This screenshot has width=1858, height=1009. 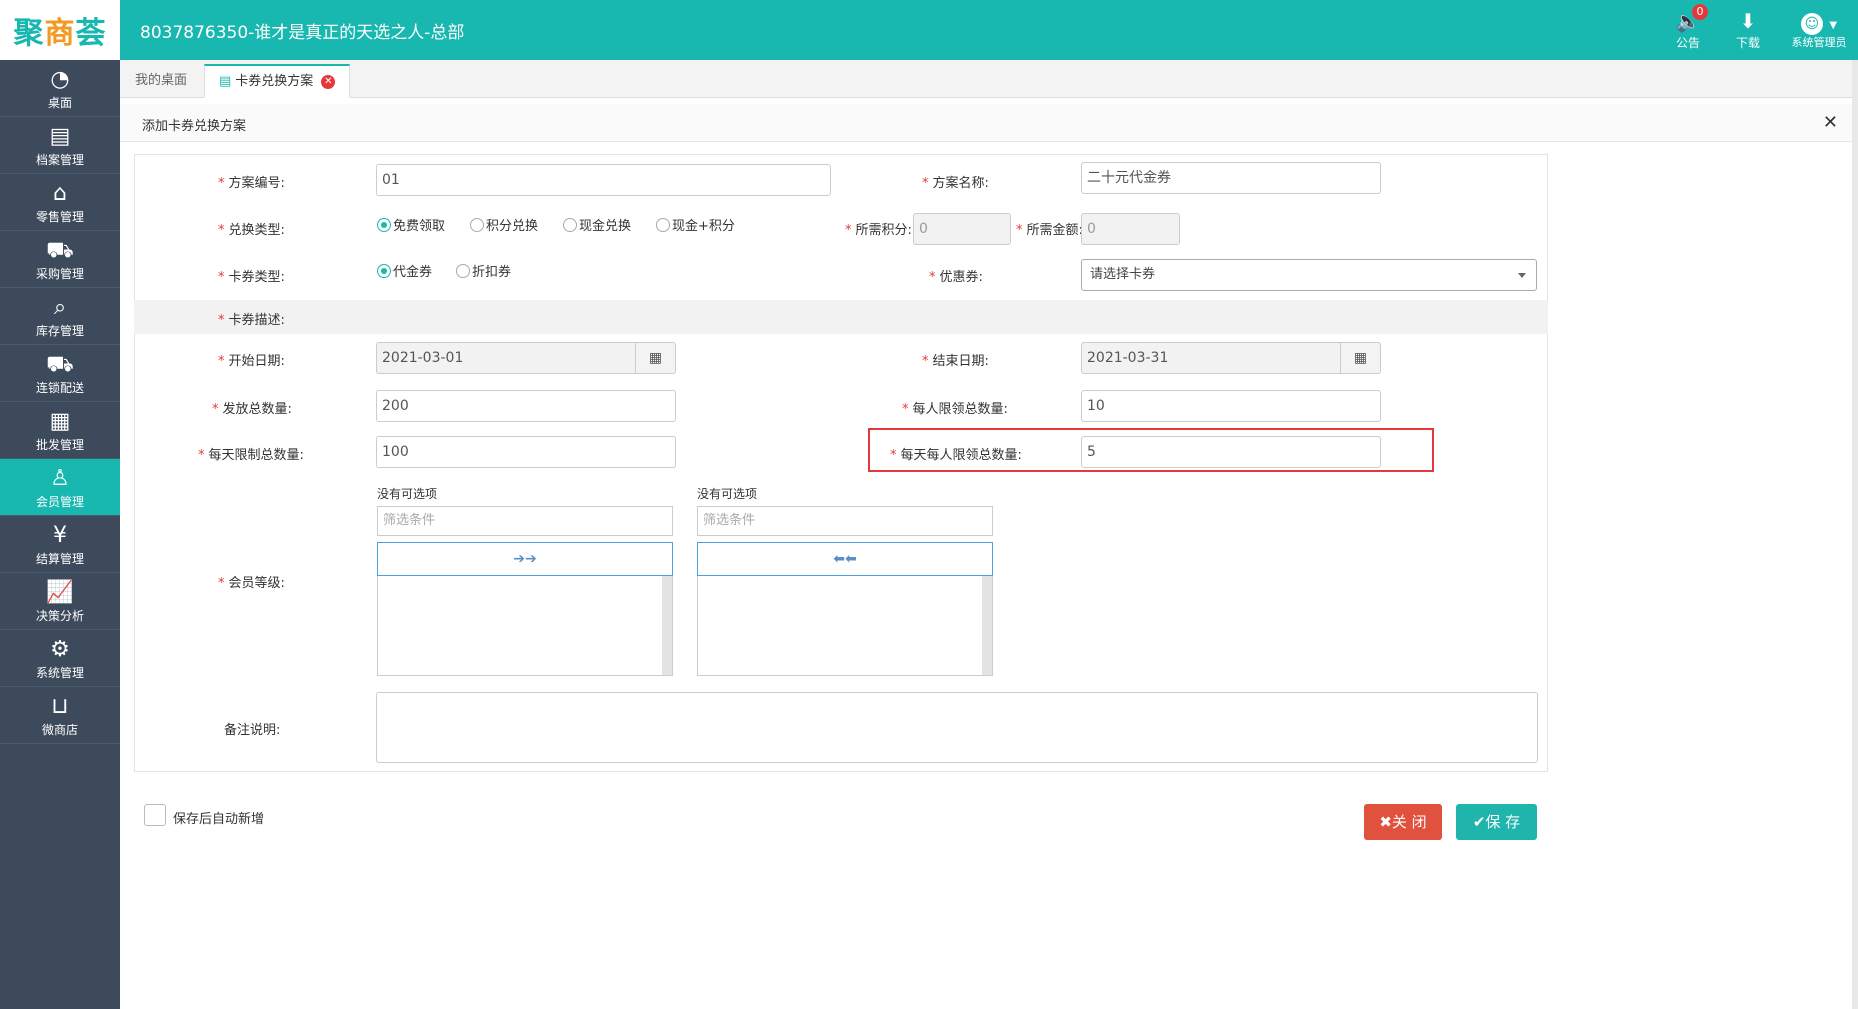 I want to click on move-left-button: ⬅⬅, so click(x=845, y=559).